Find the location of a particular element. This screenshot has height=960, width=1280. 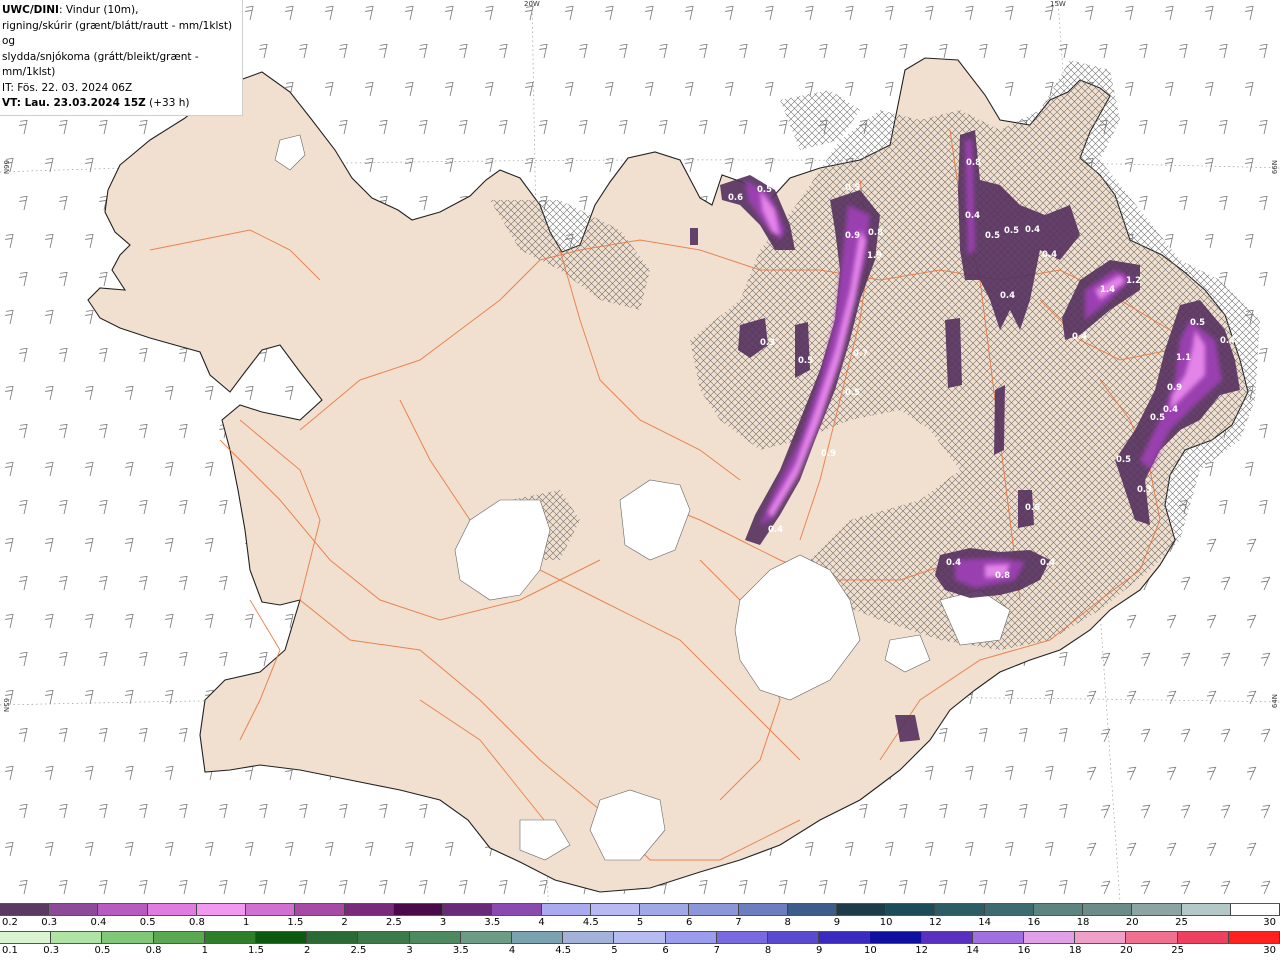

legend-snow-bar is located at coordinates (640, 909).